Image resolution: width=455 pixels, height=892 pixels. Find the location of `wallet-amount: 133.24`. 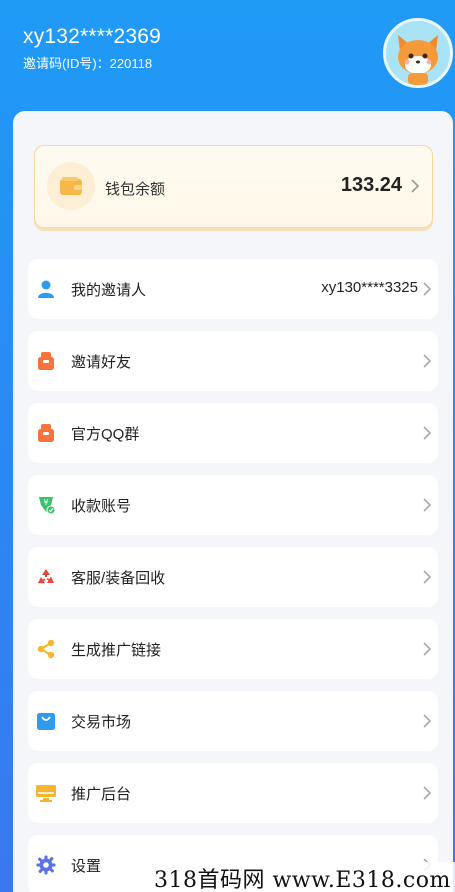

wallet-amount: 133.24 is located at coordinates (371, 185).